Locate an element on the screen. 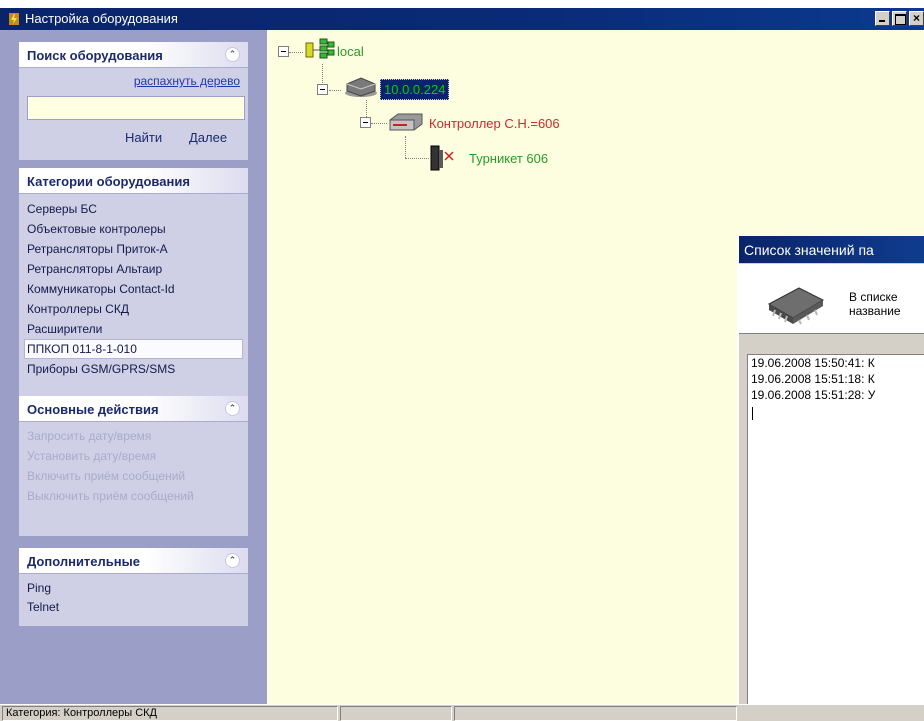  controller-icon is located at coordinates (406, 123).